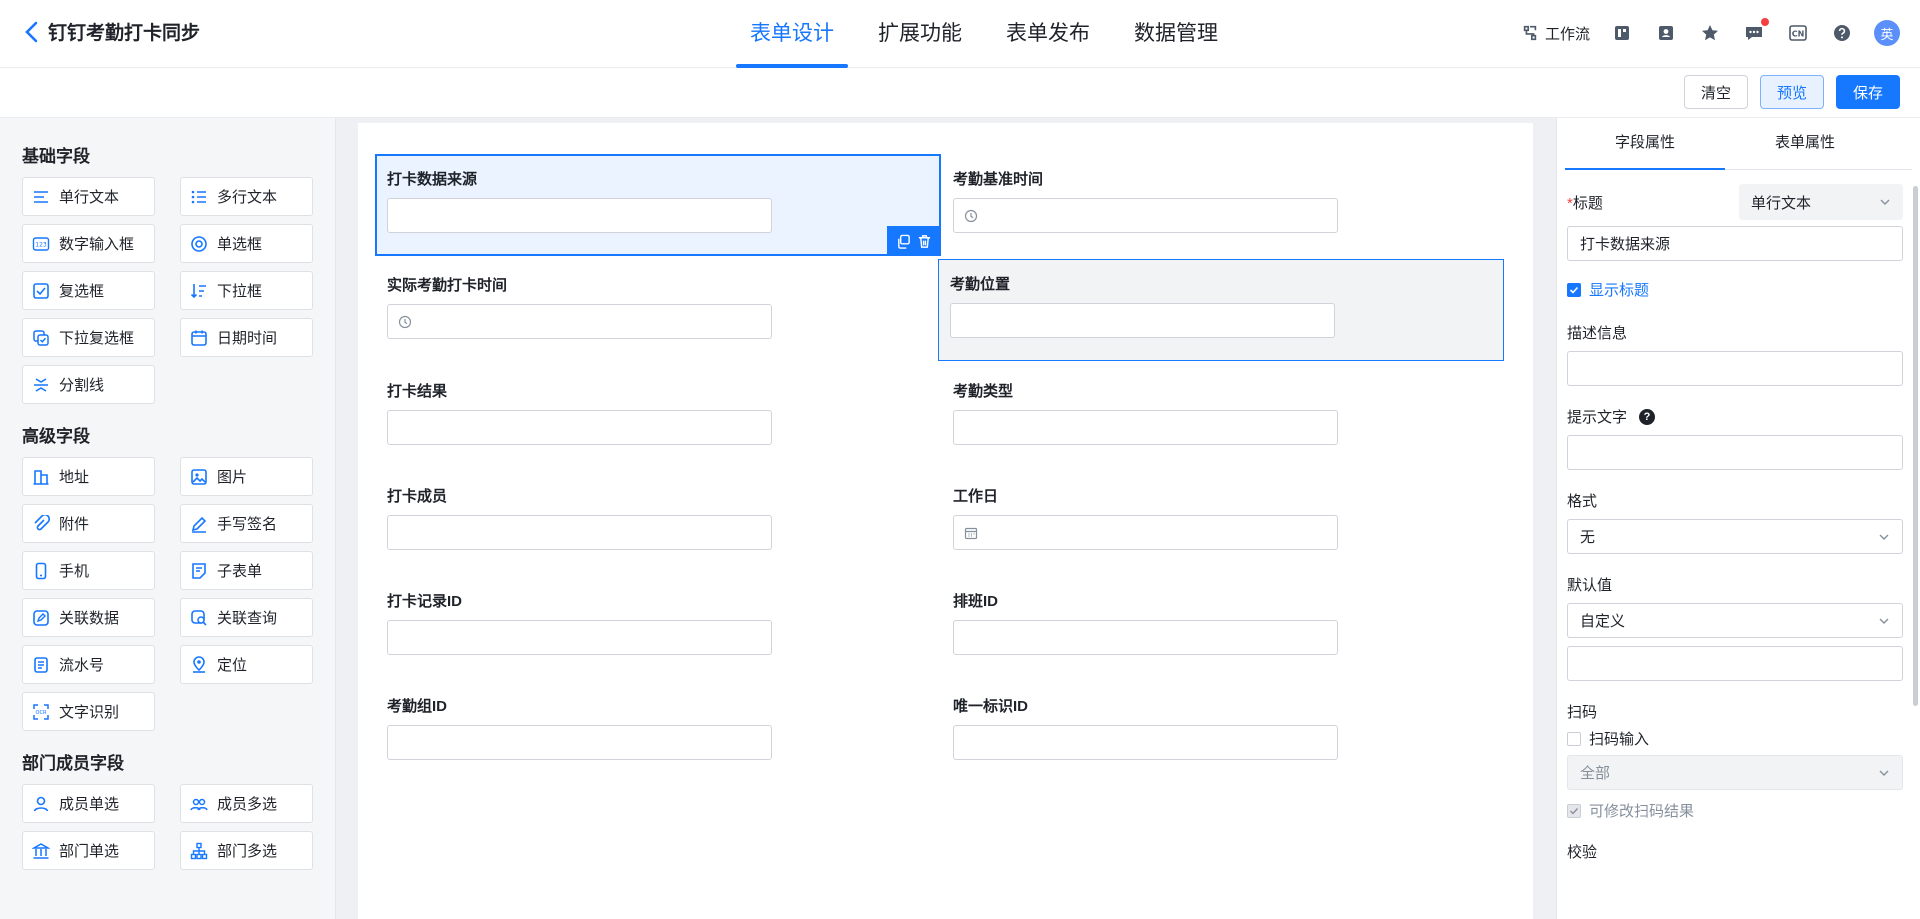  Describe the element at coordinates (246, 850) in the screenshot. I see `component-department-multi: 部门多选` at that location.